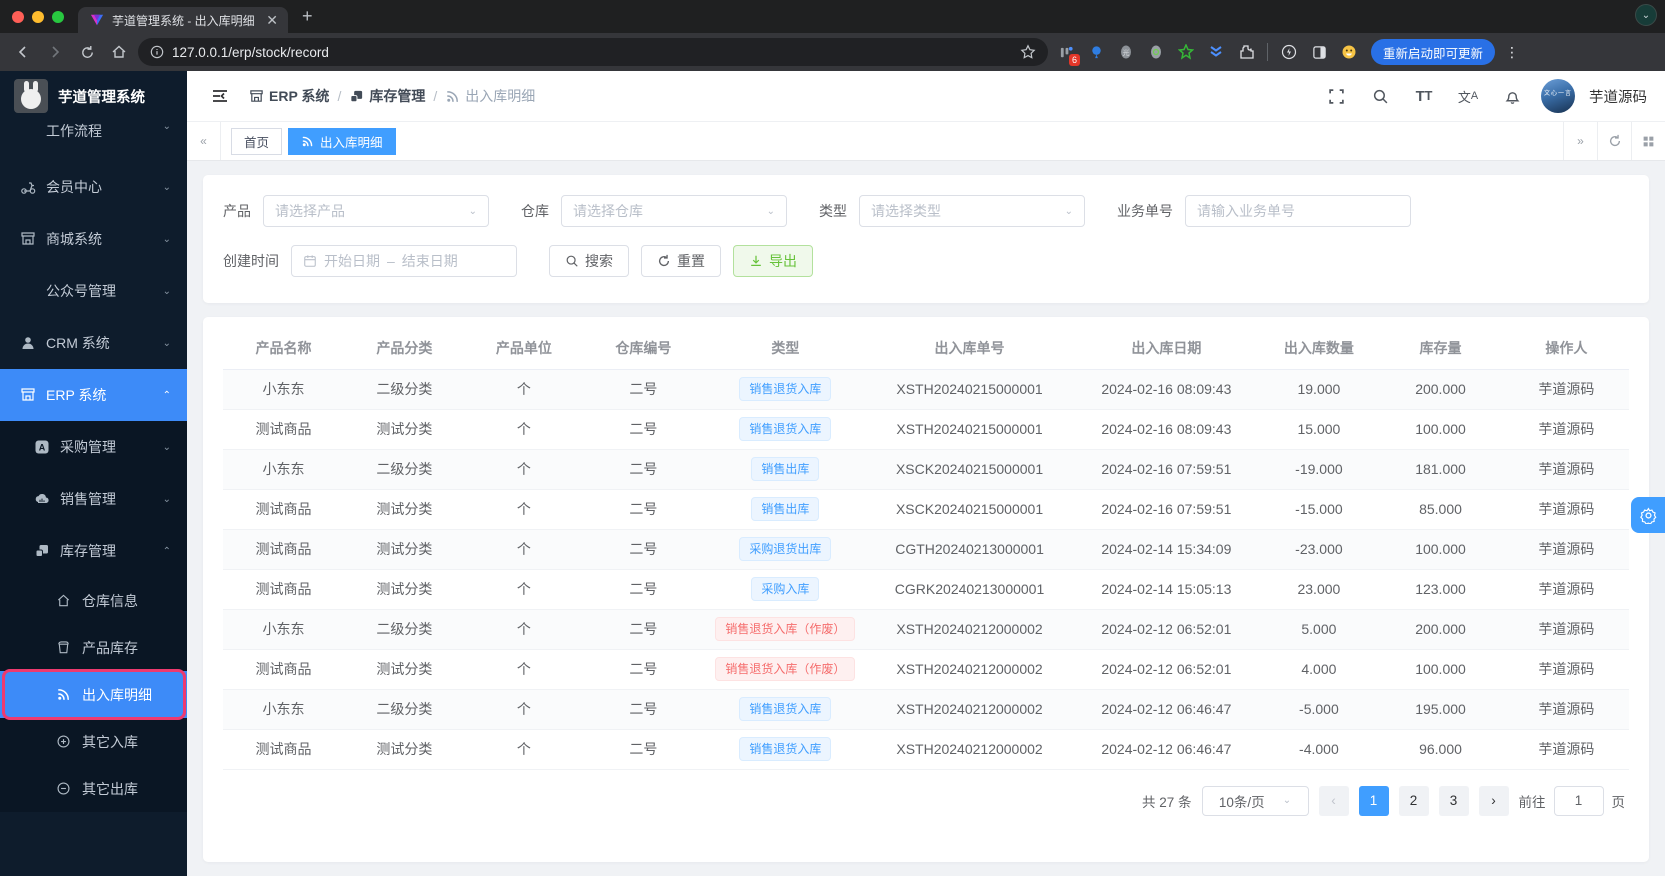 The image size is (1665, 876). What do you see at coordinates (93, 741) in the screenshot?
I see `sidebar-item-other-in: 其它入库` at bounding box center [93, 741].